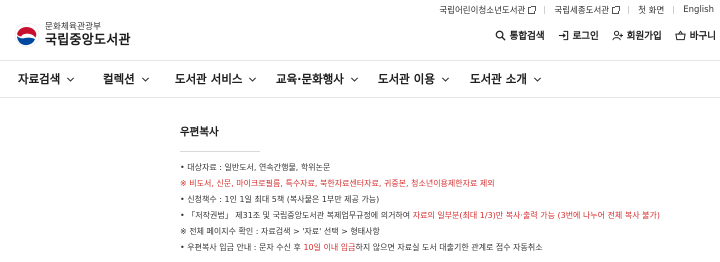  I want to click on ministry-name: 문화체육관광부, so click(73, 27).